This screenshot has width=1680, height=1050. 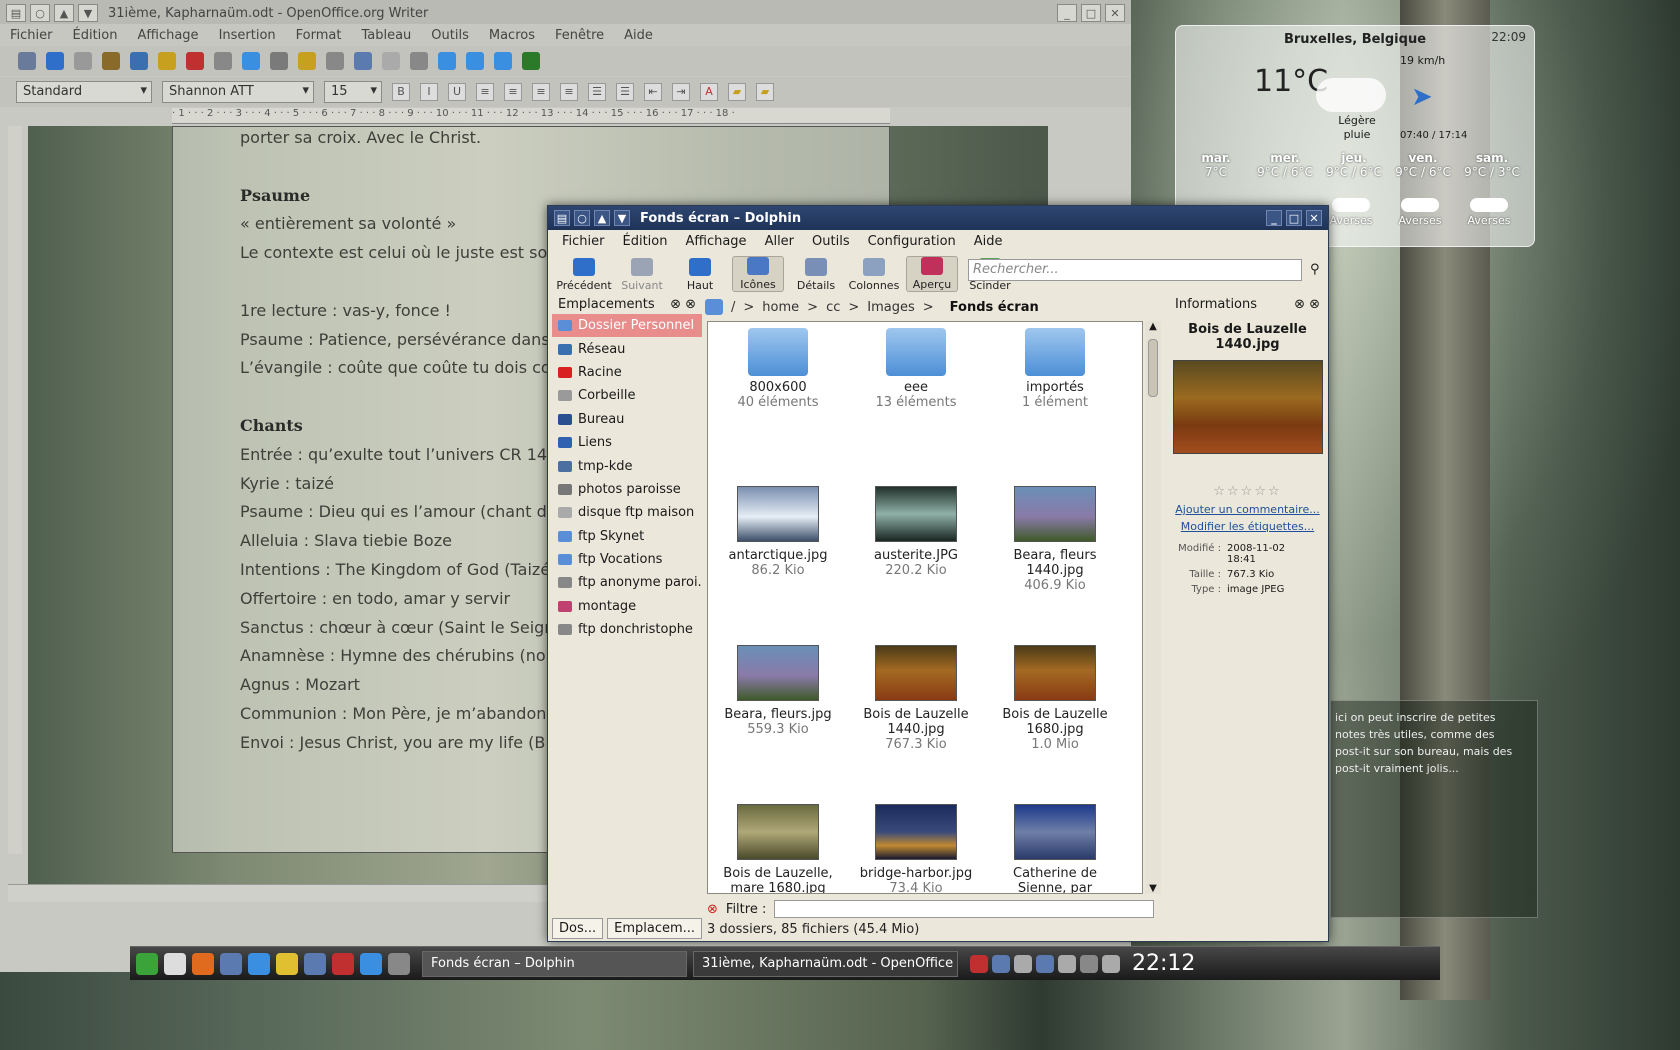 What do you see at coordinates (1315, 269) in the screenshot?
I see `binoculars-icon: ⚲` at bounding box center [1315, 269].